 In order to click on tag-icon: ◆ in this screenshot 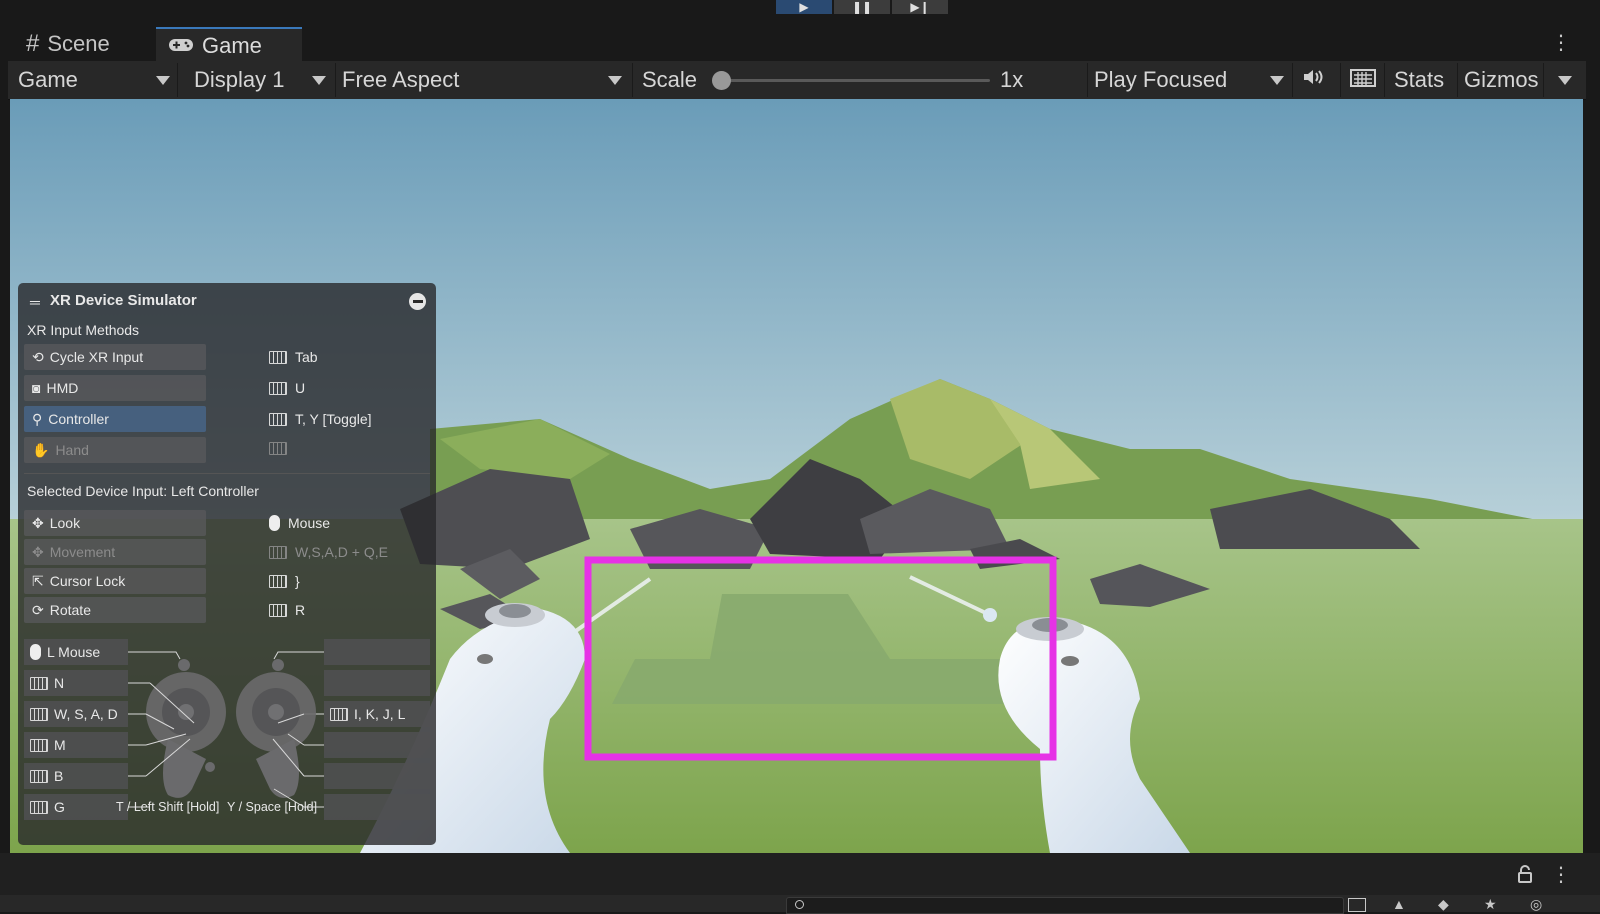, I will do `click(1443, 904)`.